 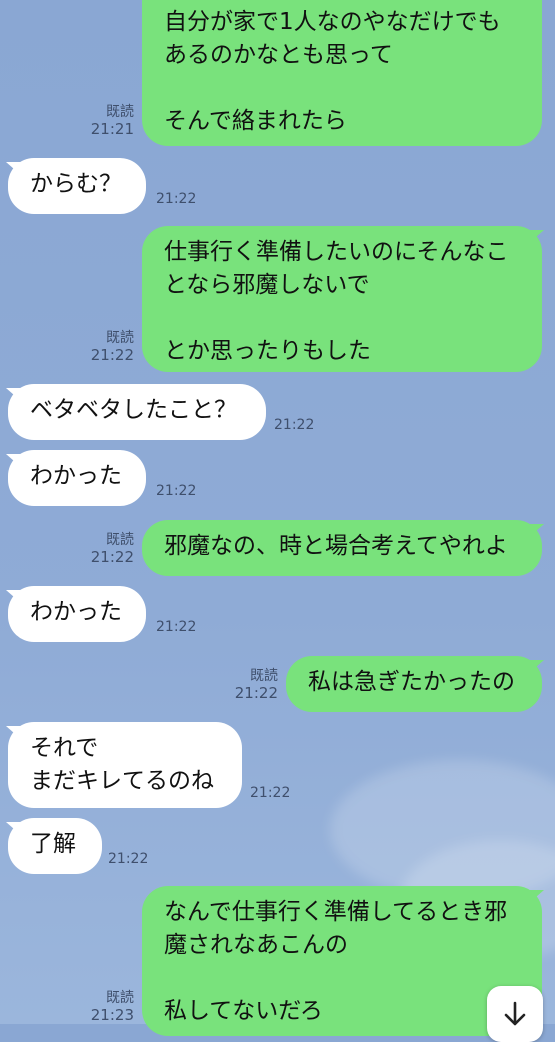 What do you see at coordinates (112, 129) in the screenshot?
I see `timestamp: 21:21` at bounding box center [112, 129].